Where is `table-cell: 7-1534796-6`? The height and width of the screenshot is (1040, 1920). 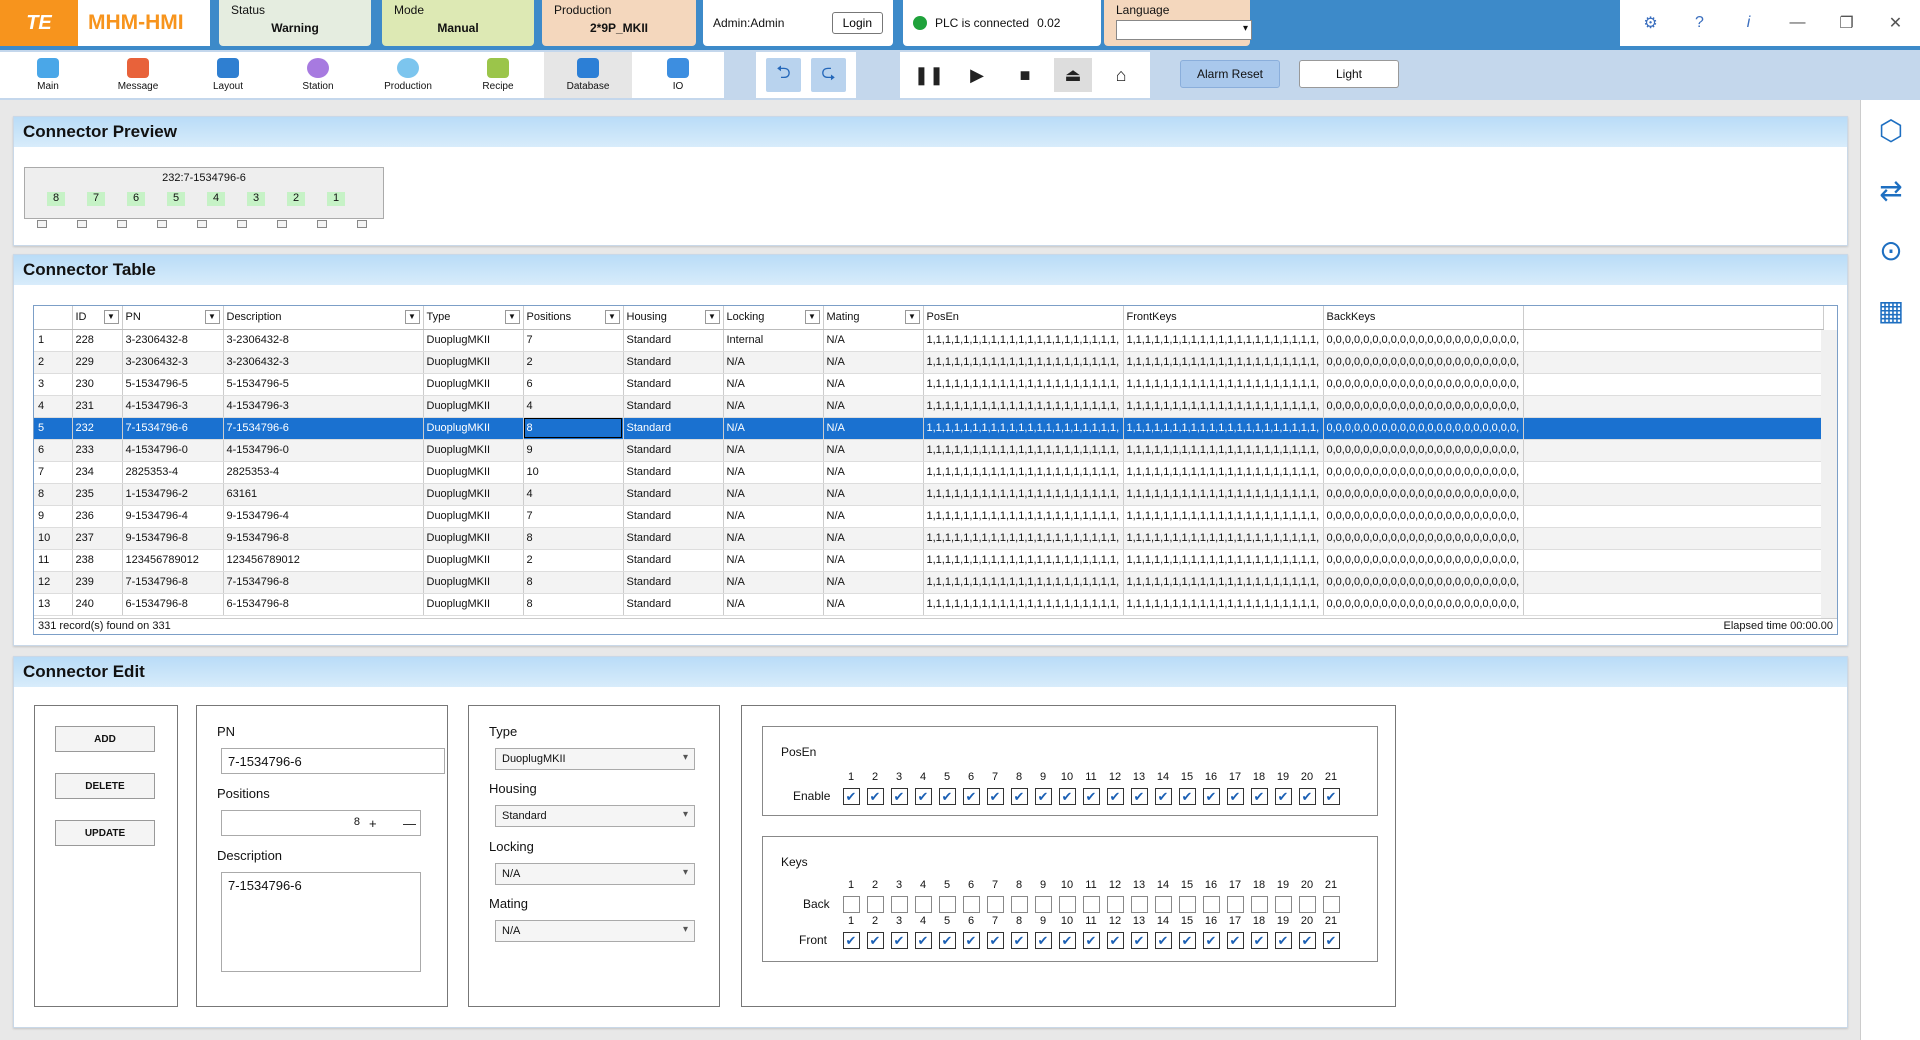 table-cell: 7-1534796-6 is located at coordinates (323, 428).